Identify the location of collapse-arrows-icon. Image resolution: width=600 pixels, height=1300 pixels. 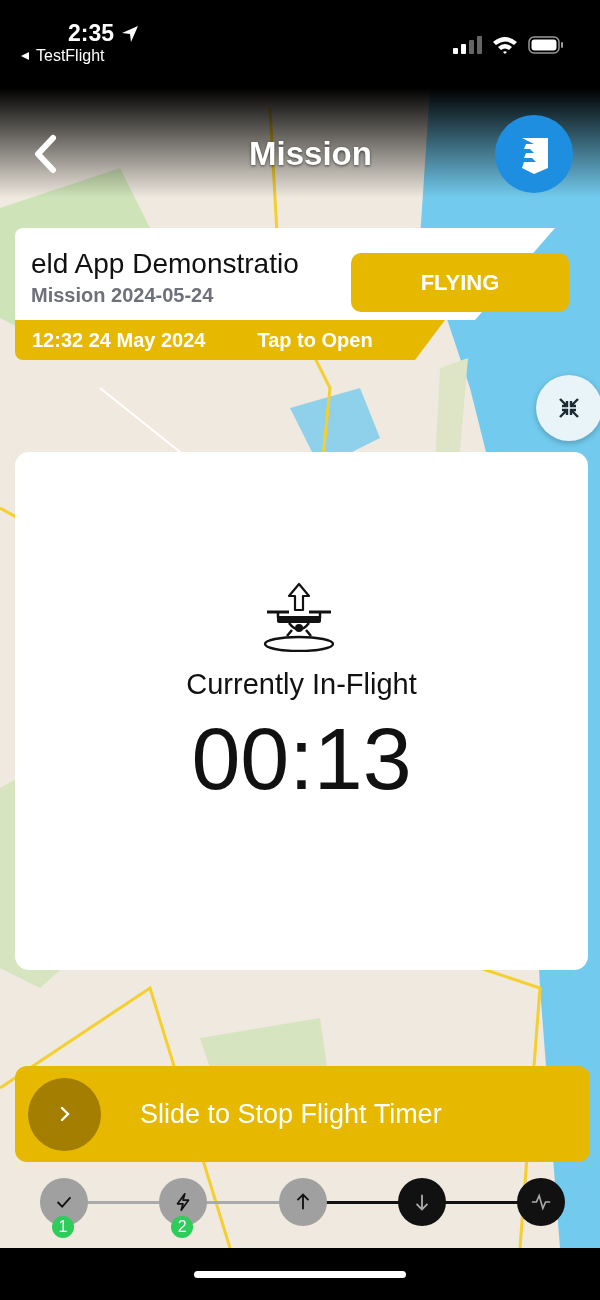
(569, 408).